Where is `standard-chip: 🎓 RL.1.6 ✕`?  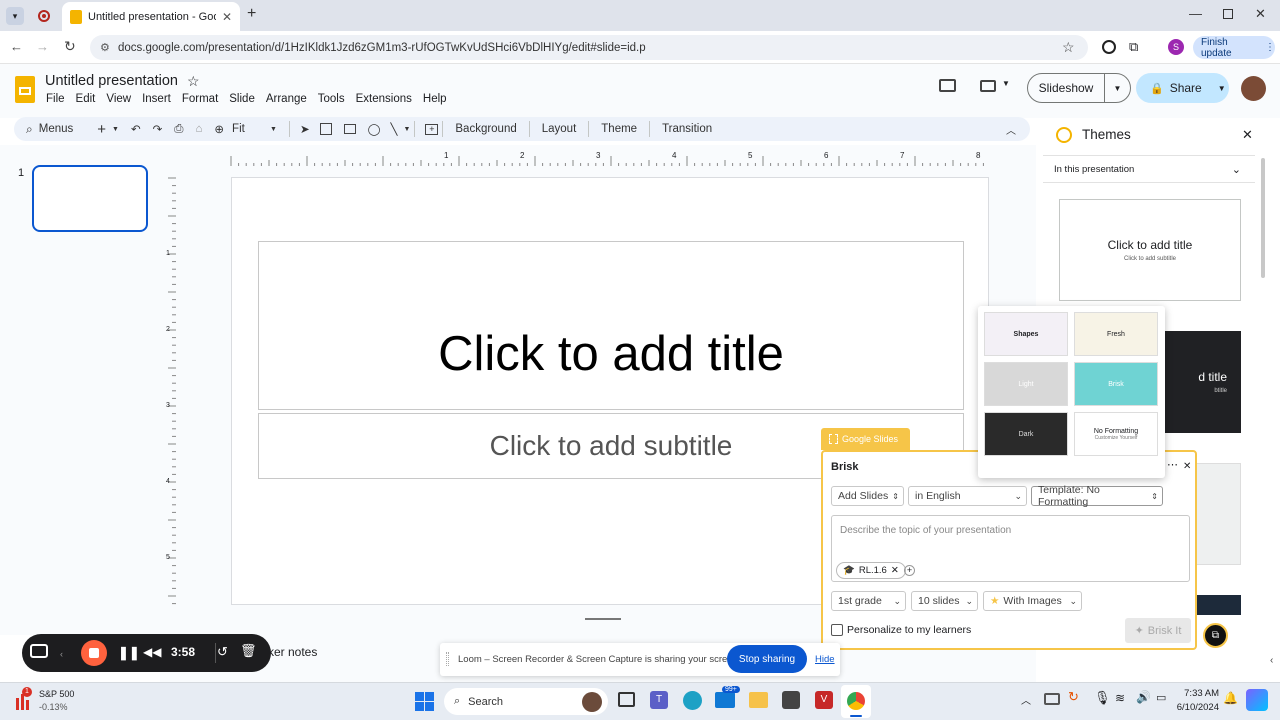 standard-chip: 🎓 RL.1.6 ✕ is located at coordinates (871, 570).